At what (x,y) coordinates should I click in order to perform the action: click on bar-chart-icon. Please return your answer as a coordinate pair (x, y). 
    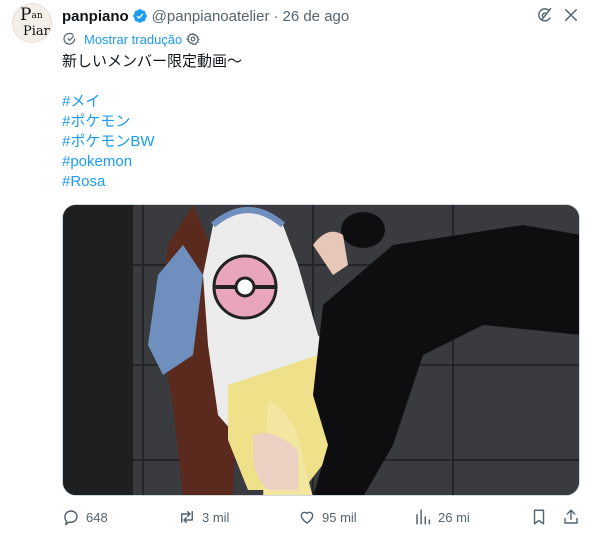
    Looking at the image, I should click on (423, 517).